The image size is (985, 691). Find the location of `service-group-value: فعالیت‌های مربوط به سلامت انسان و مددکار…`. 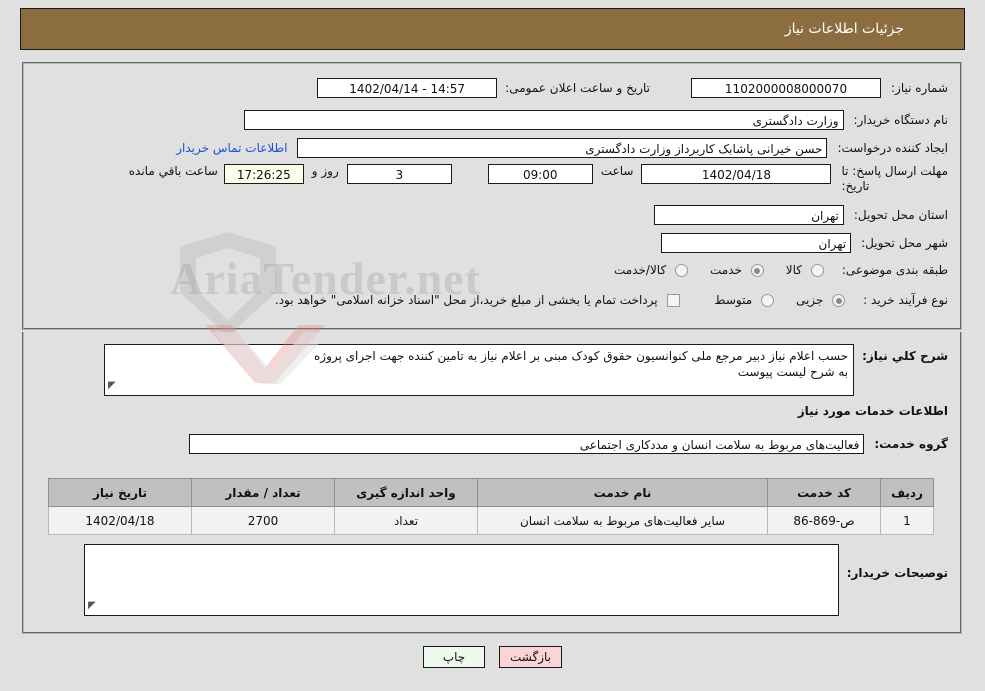

service-group-value: فعالیت‌های مربوط به سلامت انسان و مددکار… is located at coordinates (527, 444).